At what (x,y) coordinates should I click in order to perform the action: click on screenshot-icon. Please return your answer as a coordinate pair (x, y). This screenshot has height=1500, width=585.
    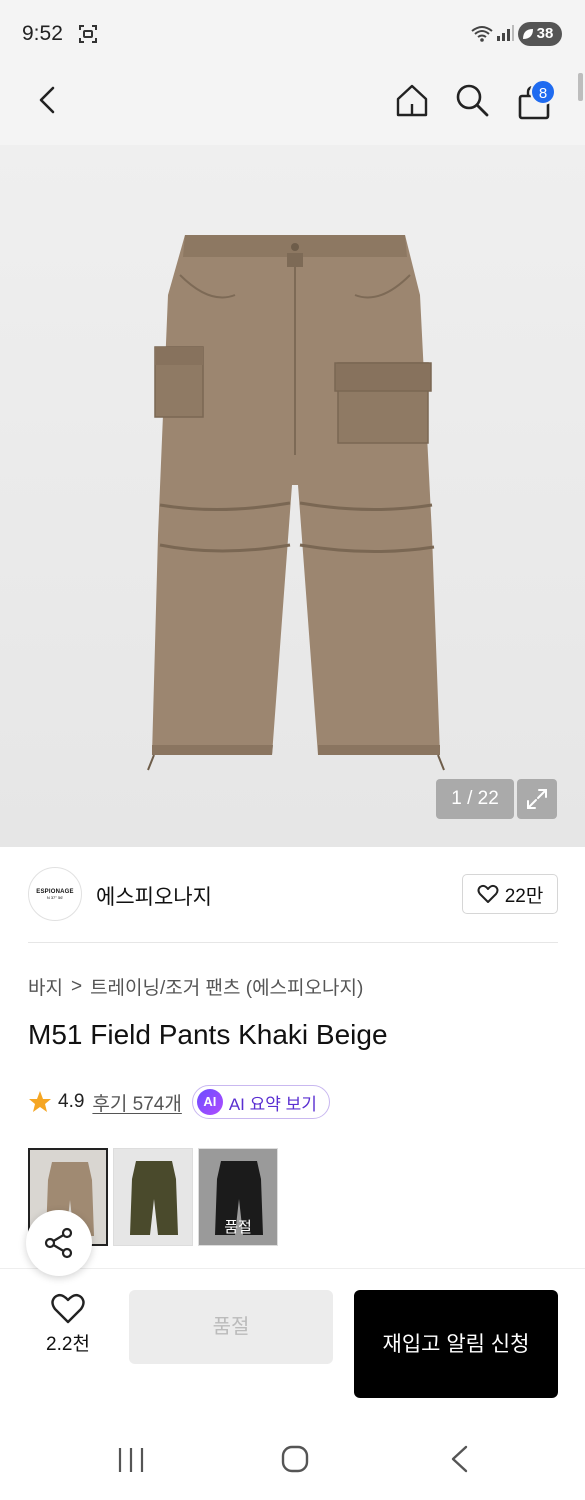
    Looking at the image, I should click on (88, 34).